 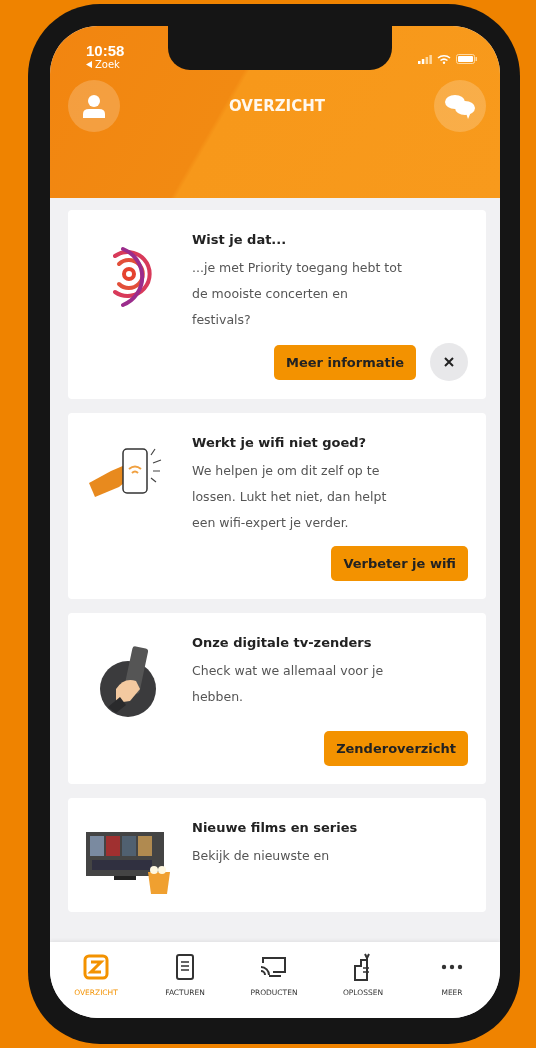 I want to click on card-action-button: Verbeter je wifi, so click(x=399, y=563).